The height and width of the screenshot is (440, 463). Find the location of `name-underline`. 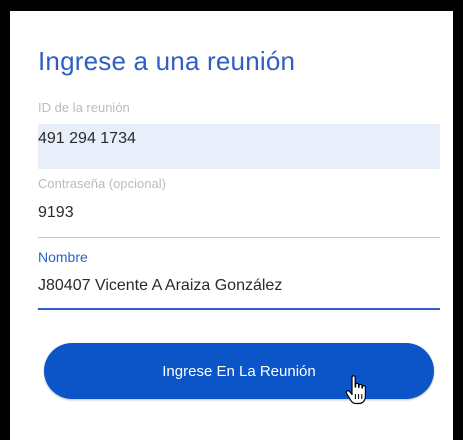

name-underline is located at coordinates (239, 309).